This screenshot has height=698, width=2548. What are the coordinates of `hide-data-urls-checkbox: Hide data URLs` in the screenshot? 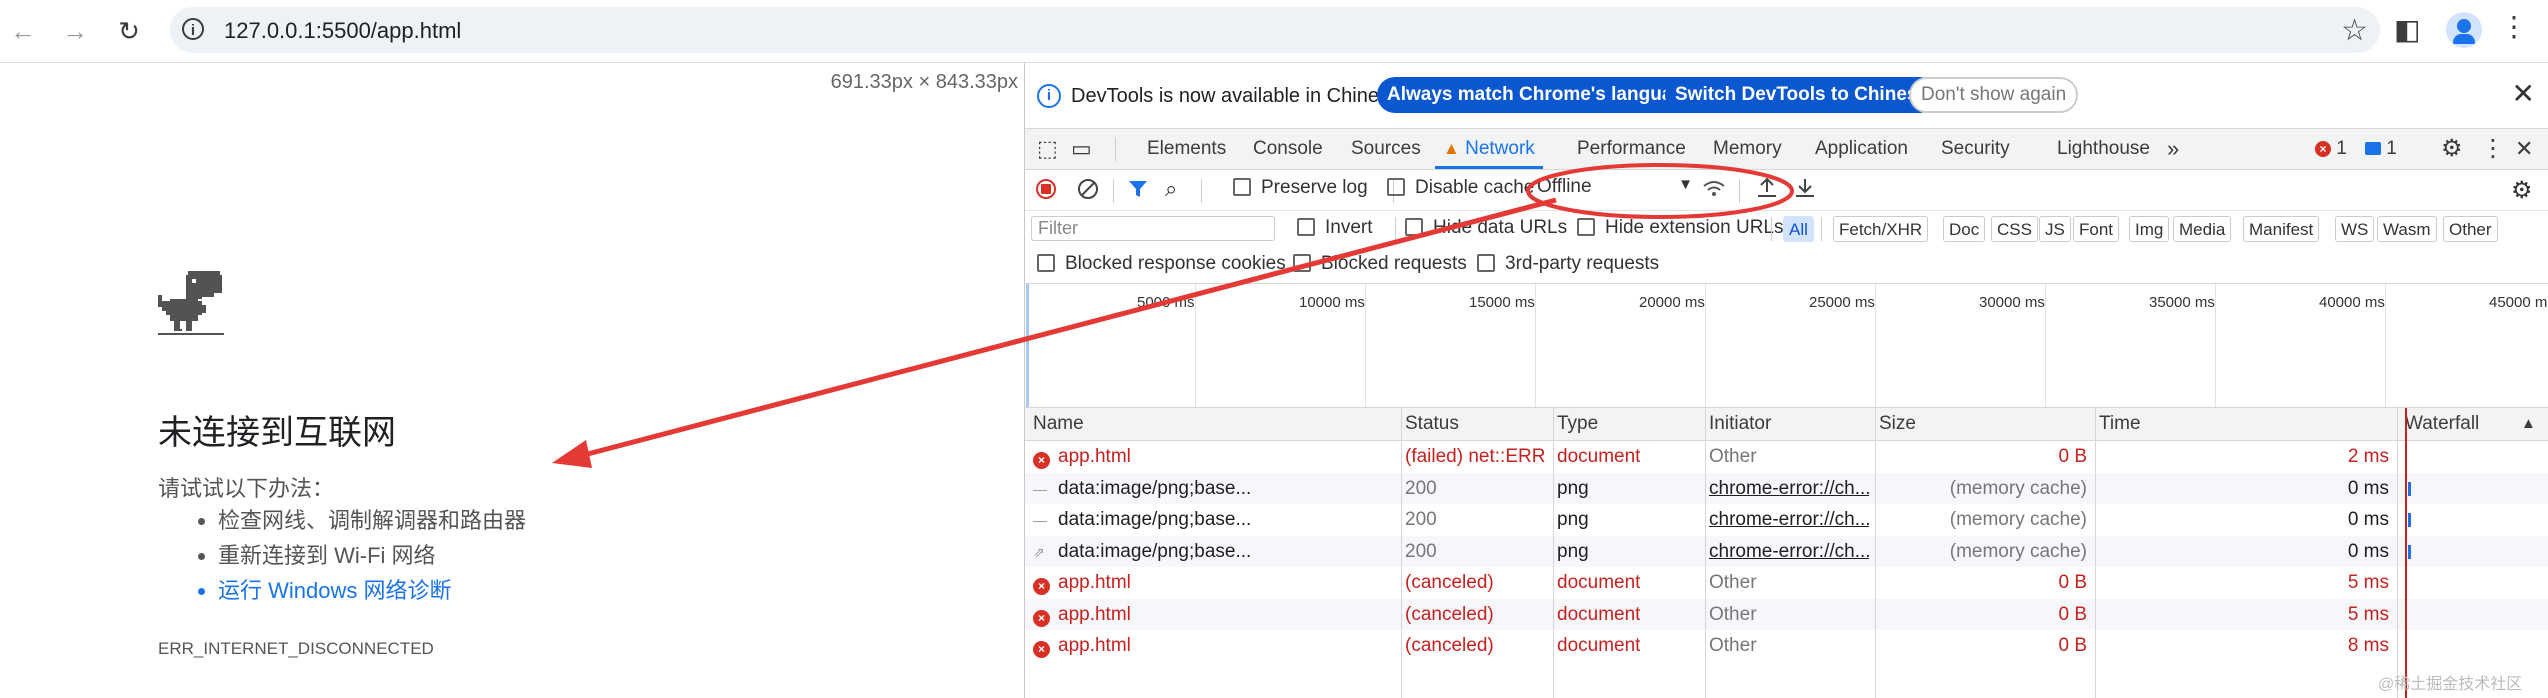 It's located at (1486, 228).